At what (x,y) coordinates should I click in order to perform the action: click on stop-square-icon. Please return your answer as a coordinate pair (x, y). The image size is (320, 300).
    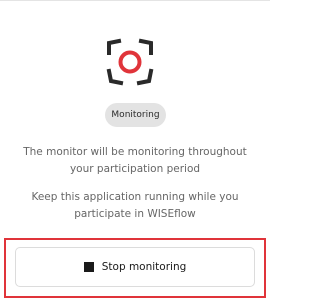
    Looking at the image, I should click on (88, 267).